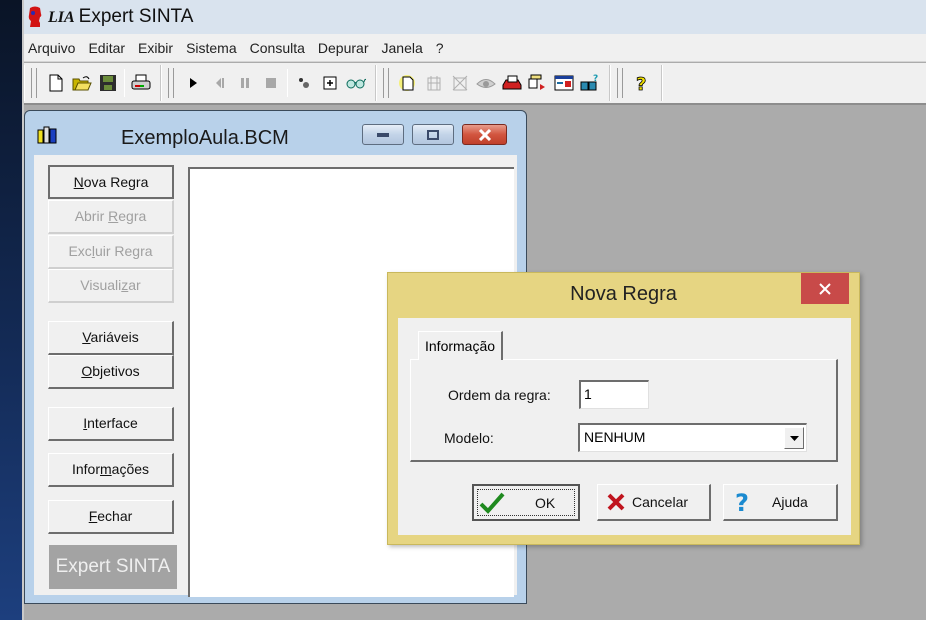  I want to click on ok-button: OK, so click(526, 502).